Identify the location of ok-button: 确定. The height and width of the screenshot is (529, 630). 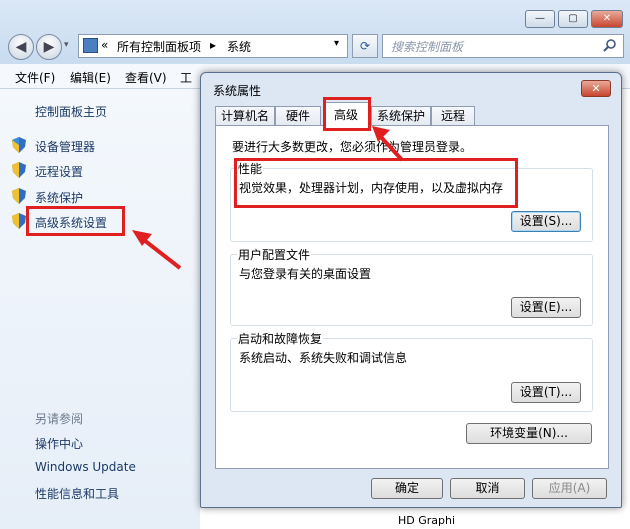
(407, 488).